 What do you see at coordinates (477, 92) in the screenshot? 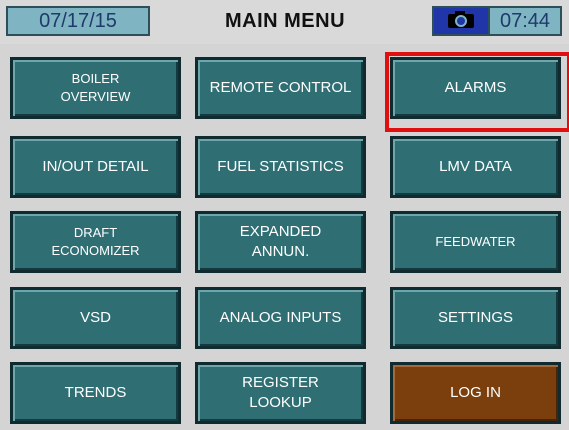
I see `alarms-highlight-frame` at bounding box center [477, 92].